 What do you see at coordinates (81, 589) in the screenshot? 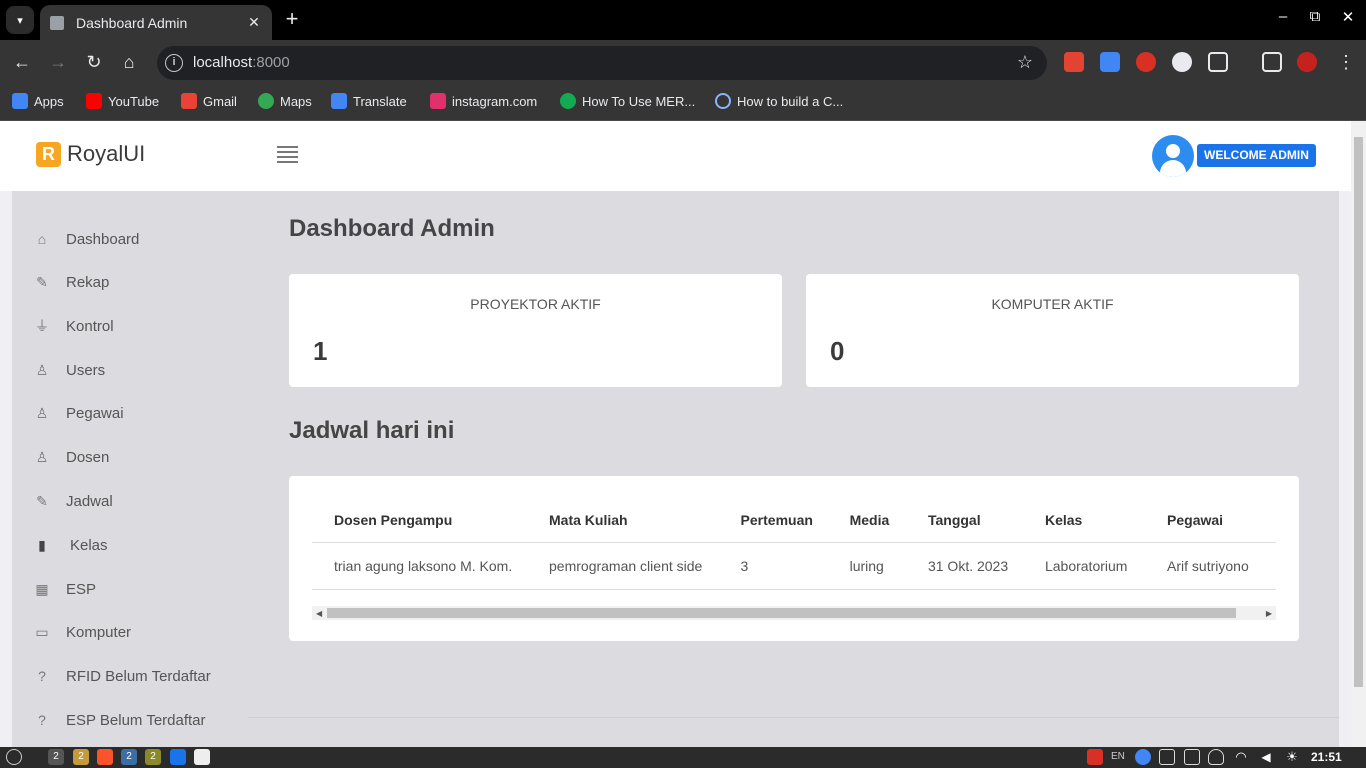
I see `sidebar-item-label: ESP` at bounding box center [81, 589].